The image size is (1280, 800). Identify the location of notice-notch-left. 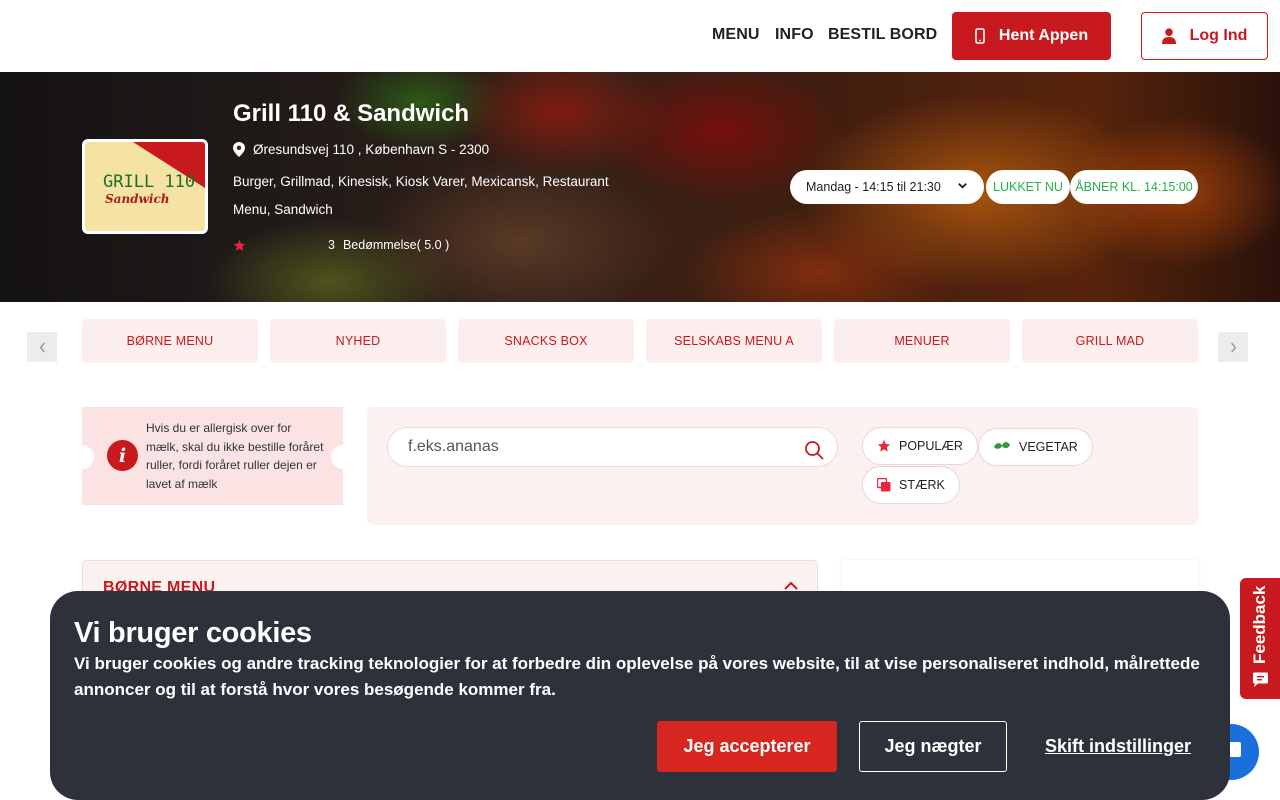
(88, 457).